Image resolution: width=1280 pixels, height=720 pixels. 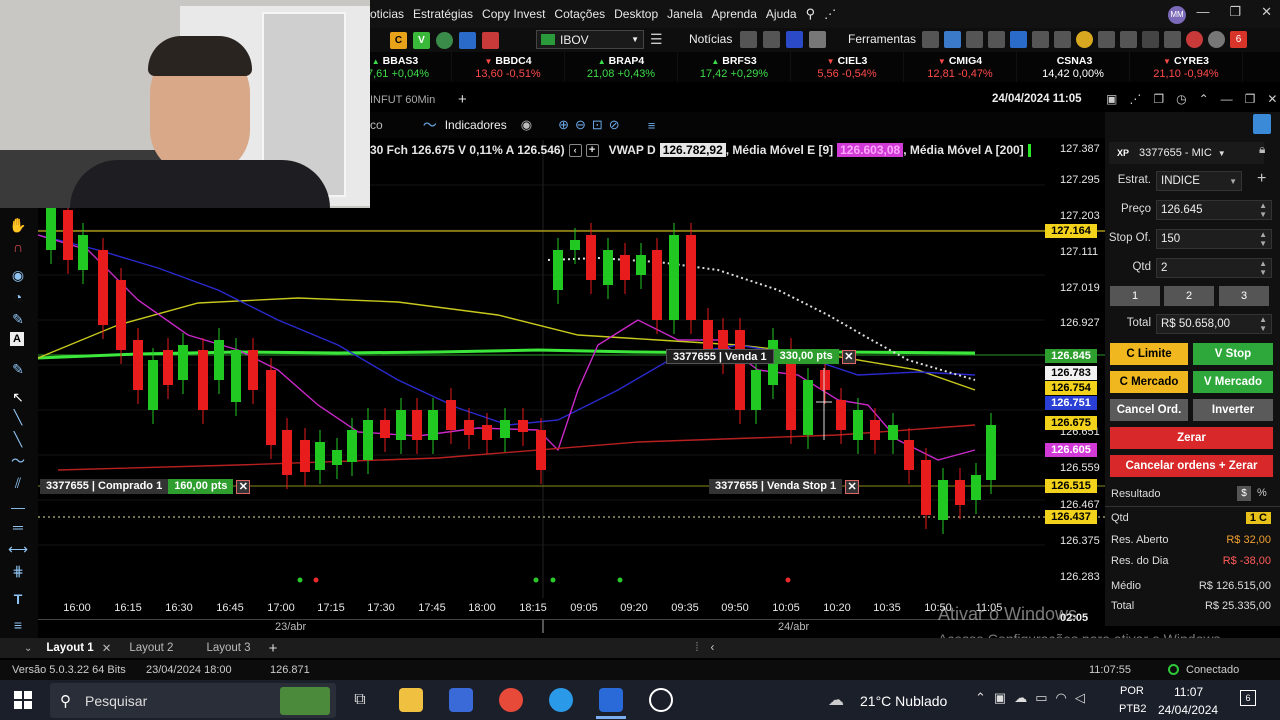 What do you see at coordinates (18, 549) in the screenshot?
I see `range-icon: ⟷` at bounding box center [18, 549].